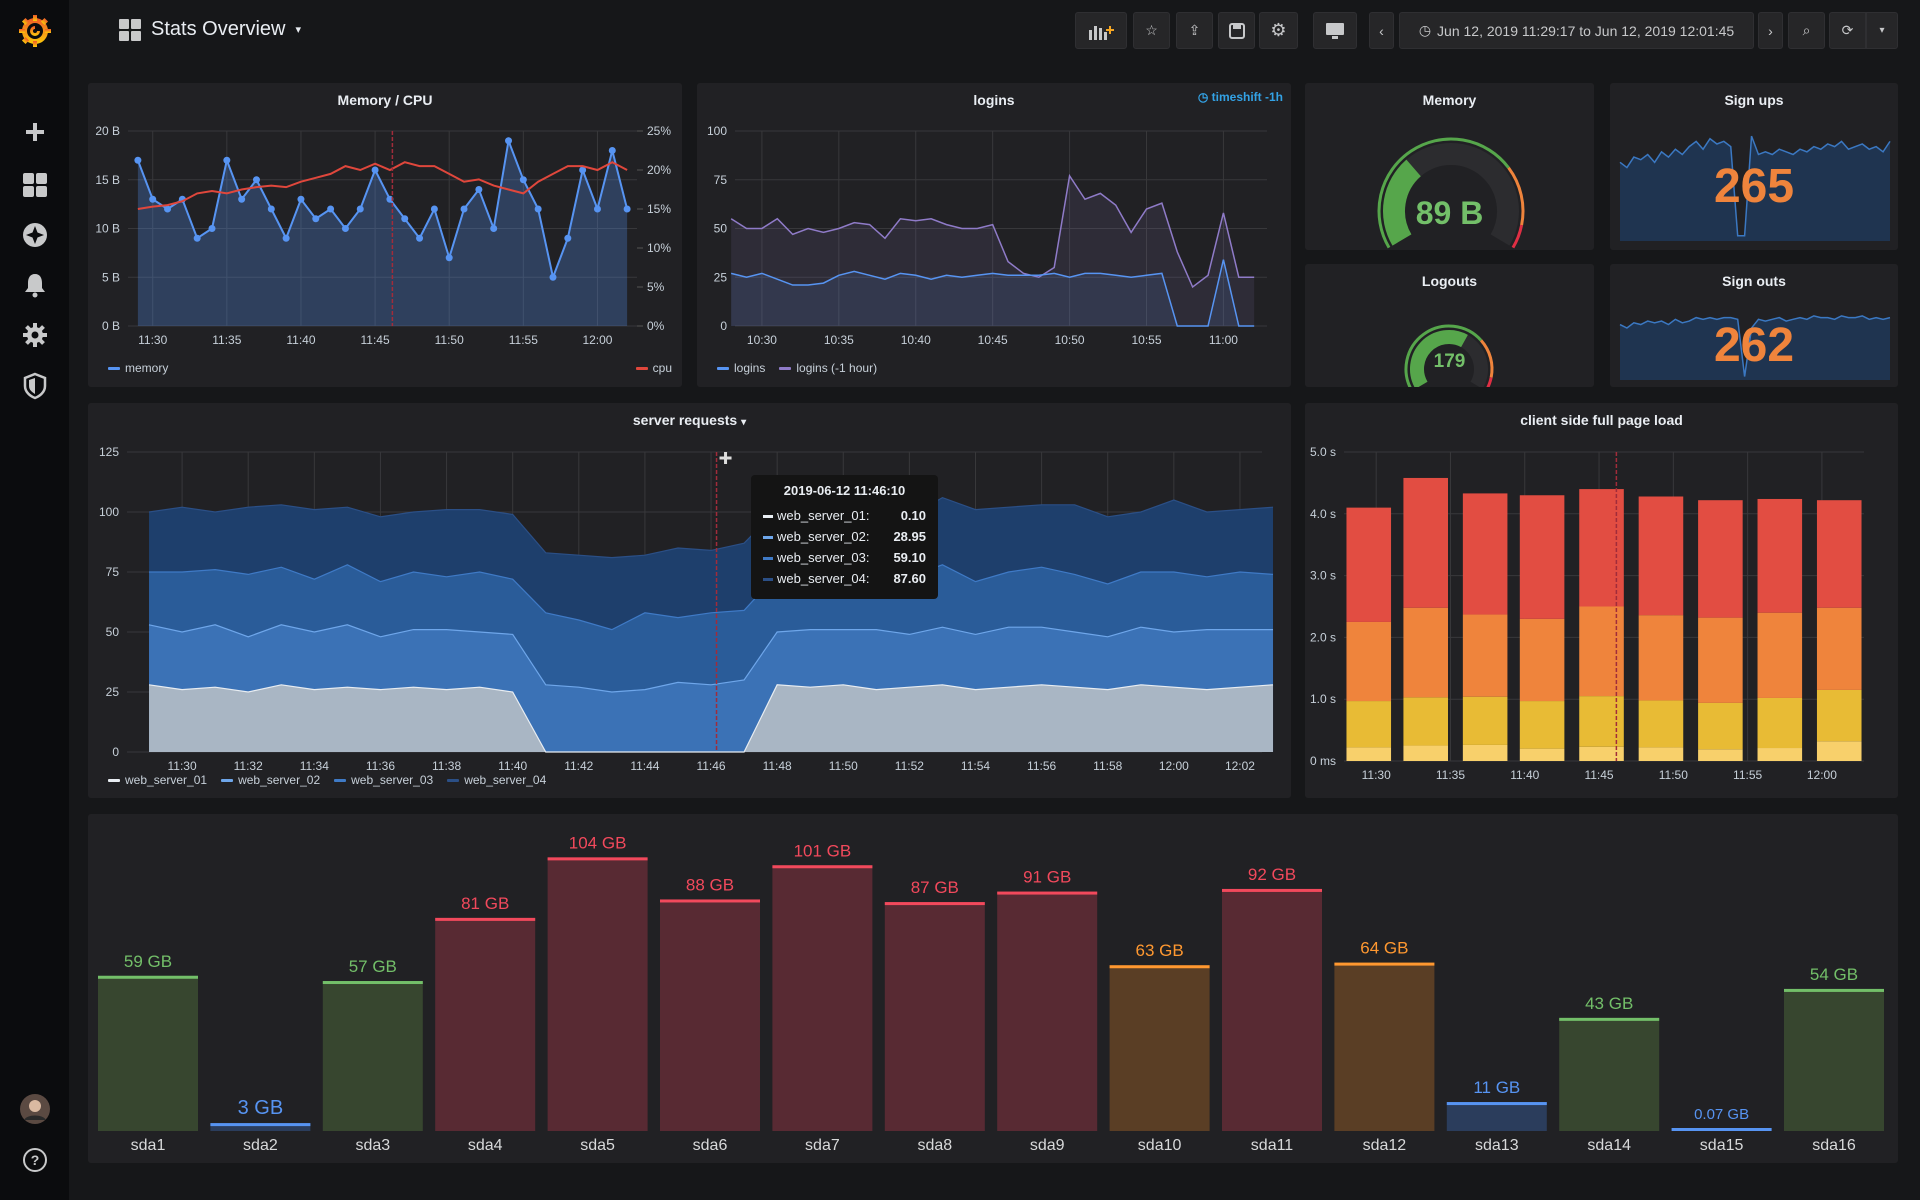 The width and height of the screenshot is (1920, 1200). Describe the element at coordinates (1449, 166) in the screenshot. I see `panel-memory-gauge: Memory 89 B` at that location.